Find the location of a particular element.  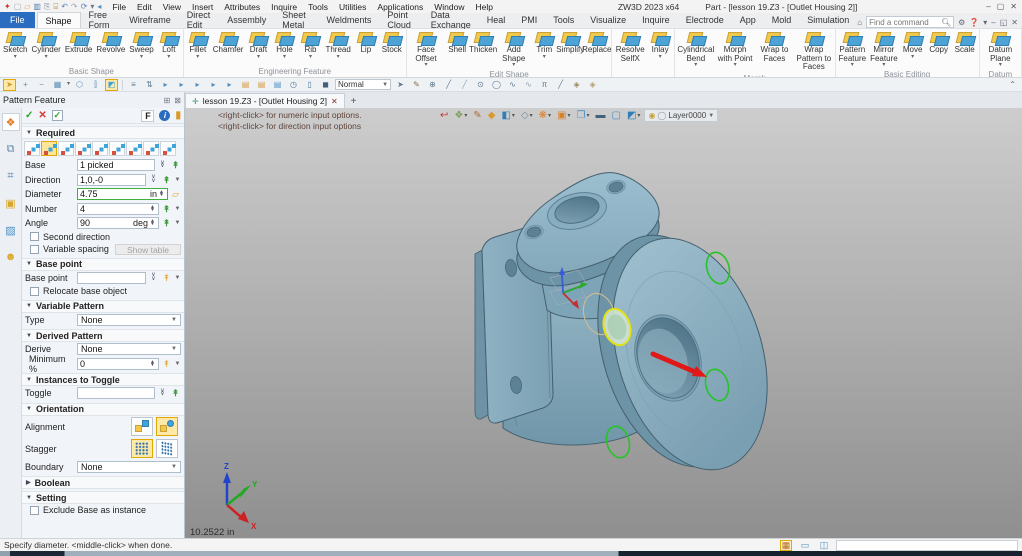

new-file-icon: ▢ is located at coordinates (18, 6).